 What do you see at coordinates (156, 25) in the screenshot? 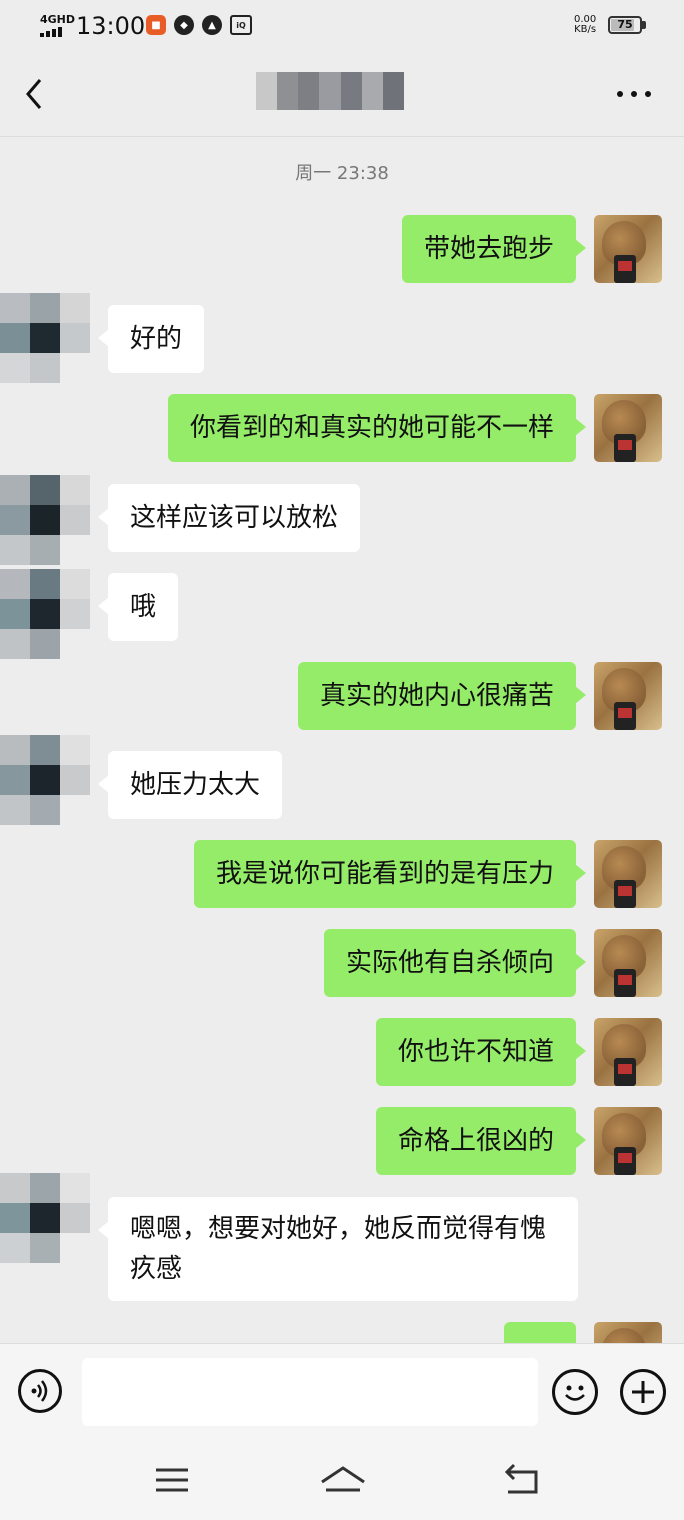
I see `app-notification-icon: ■` at bounding box center [156, 25].